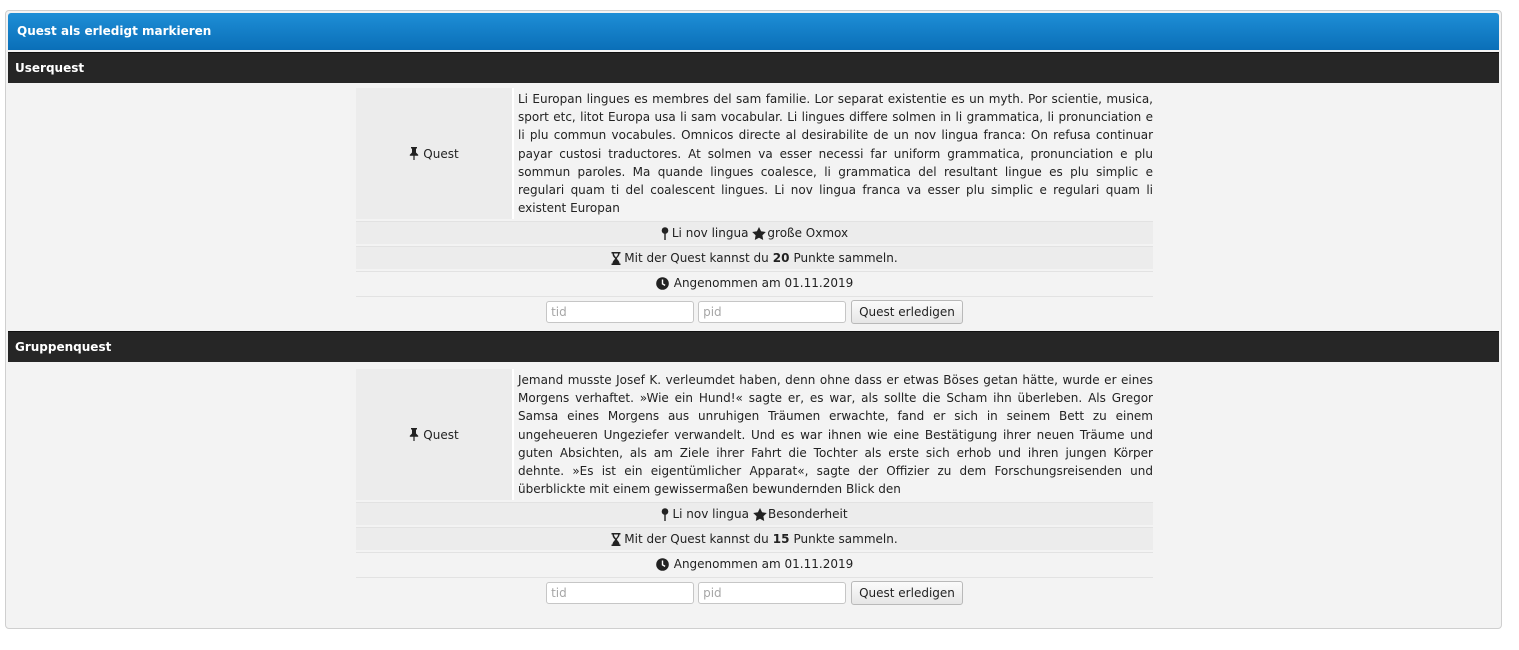 The image size is (1519, 650). What do you see at coordinates (808, 233) in the screenshot?
I see `quest-category: große Oxmox` at bounding box center [808, 233].